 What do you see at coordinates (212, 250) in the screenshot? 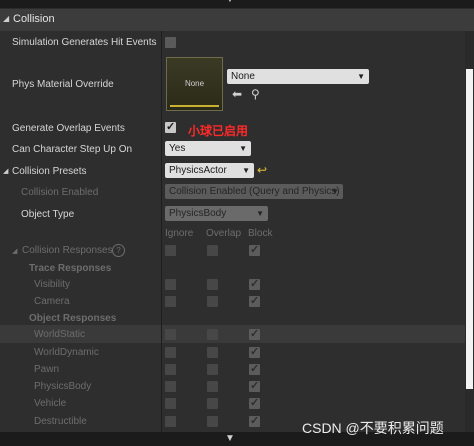
I see `all-overlap-checkbox` at bounding box center [212, 250].